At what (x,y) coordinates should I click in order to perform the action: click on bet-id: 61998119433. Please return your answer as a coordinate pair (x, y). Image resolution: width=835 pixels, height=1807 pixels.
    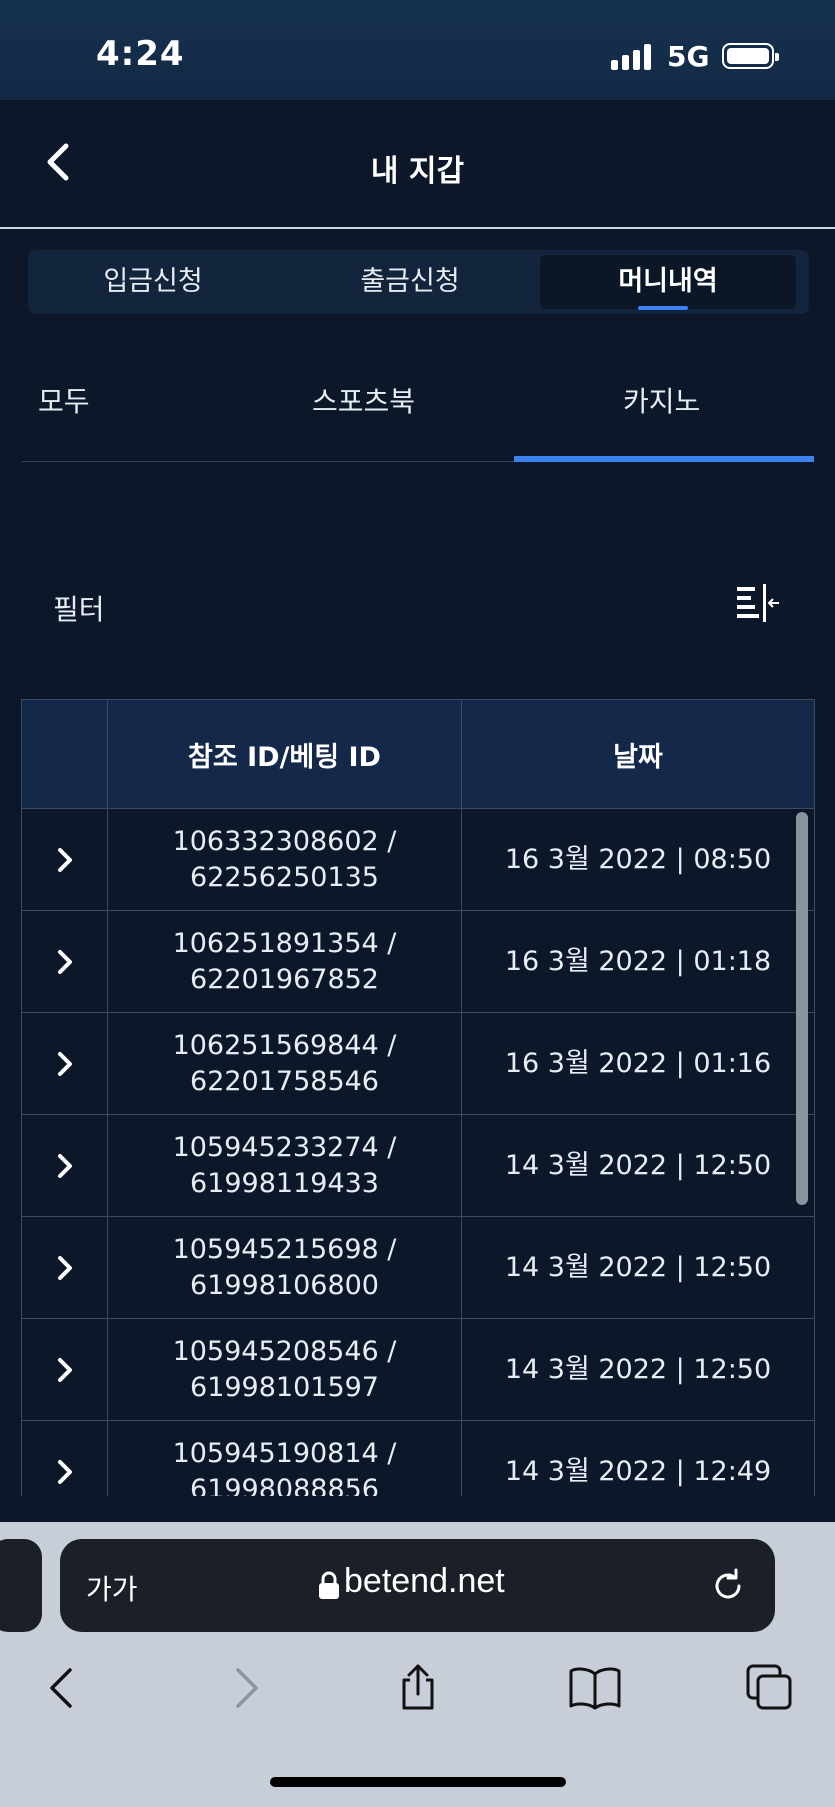
    Looking at the image, I should click on (284, 1183).